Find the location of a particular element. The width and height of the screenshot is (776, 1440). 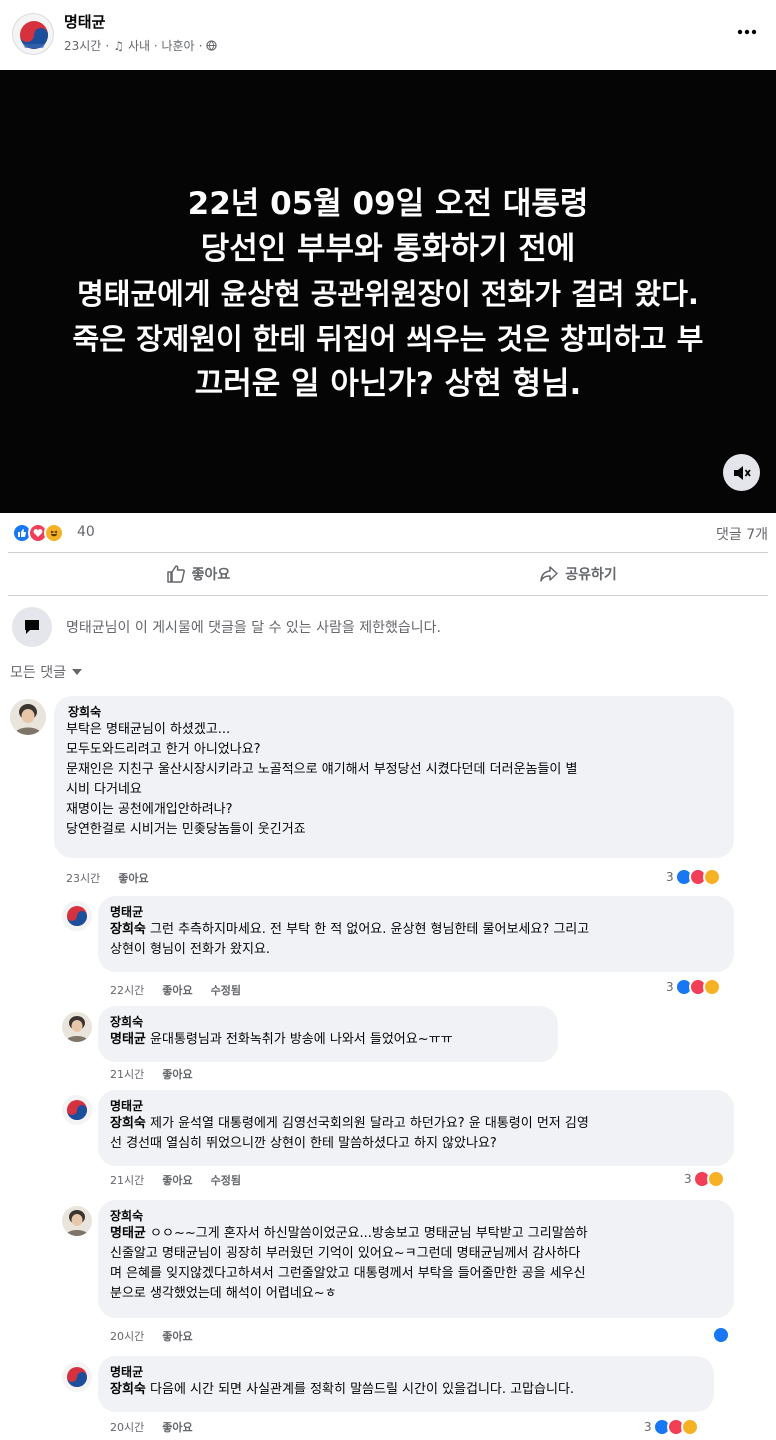

globe-icon is located at coordinates (212, 45).